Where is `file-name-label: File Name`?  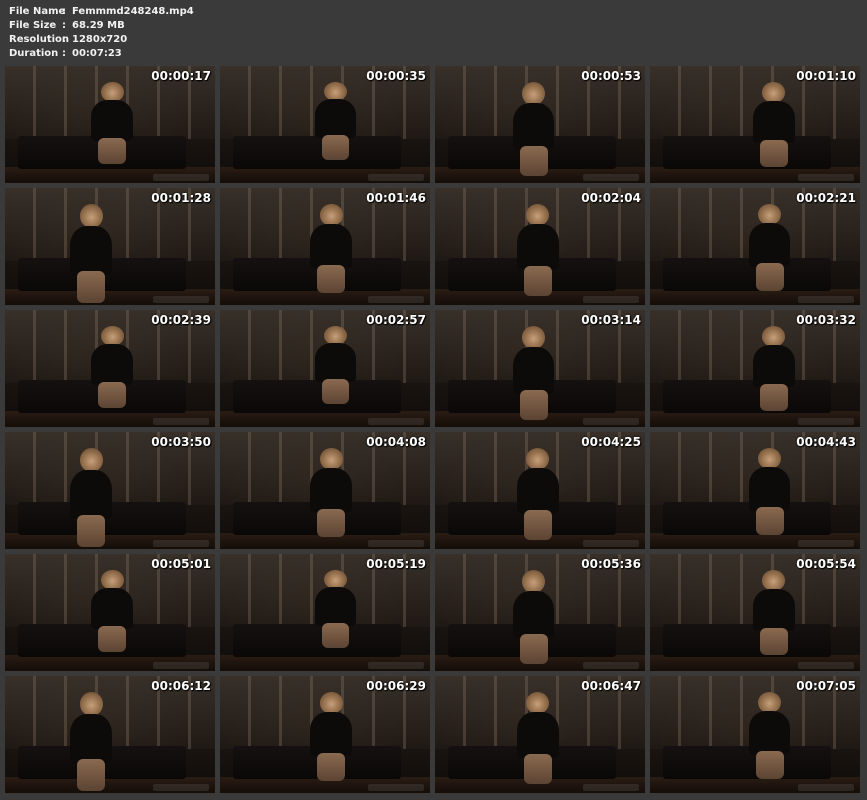
file-name-label: File Name is located at coordinates (37, 11).